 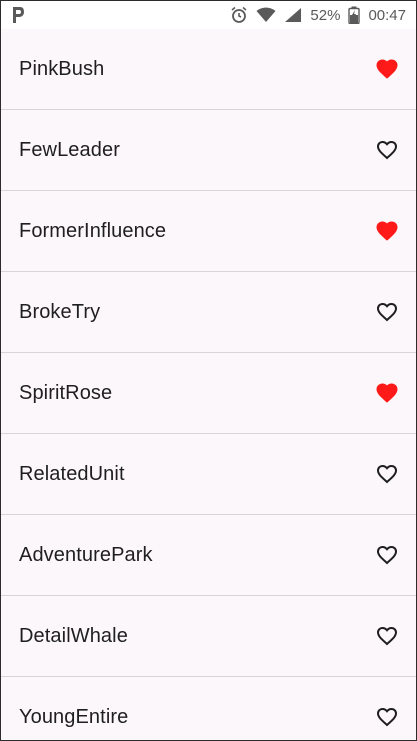 I want to click on item-label: FormerInfluence, so click(x=93, y=230).